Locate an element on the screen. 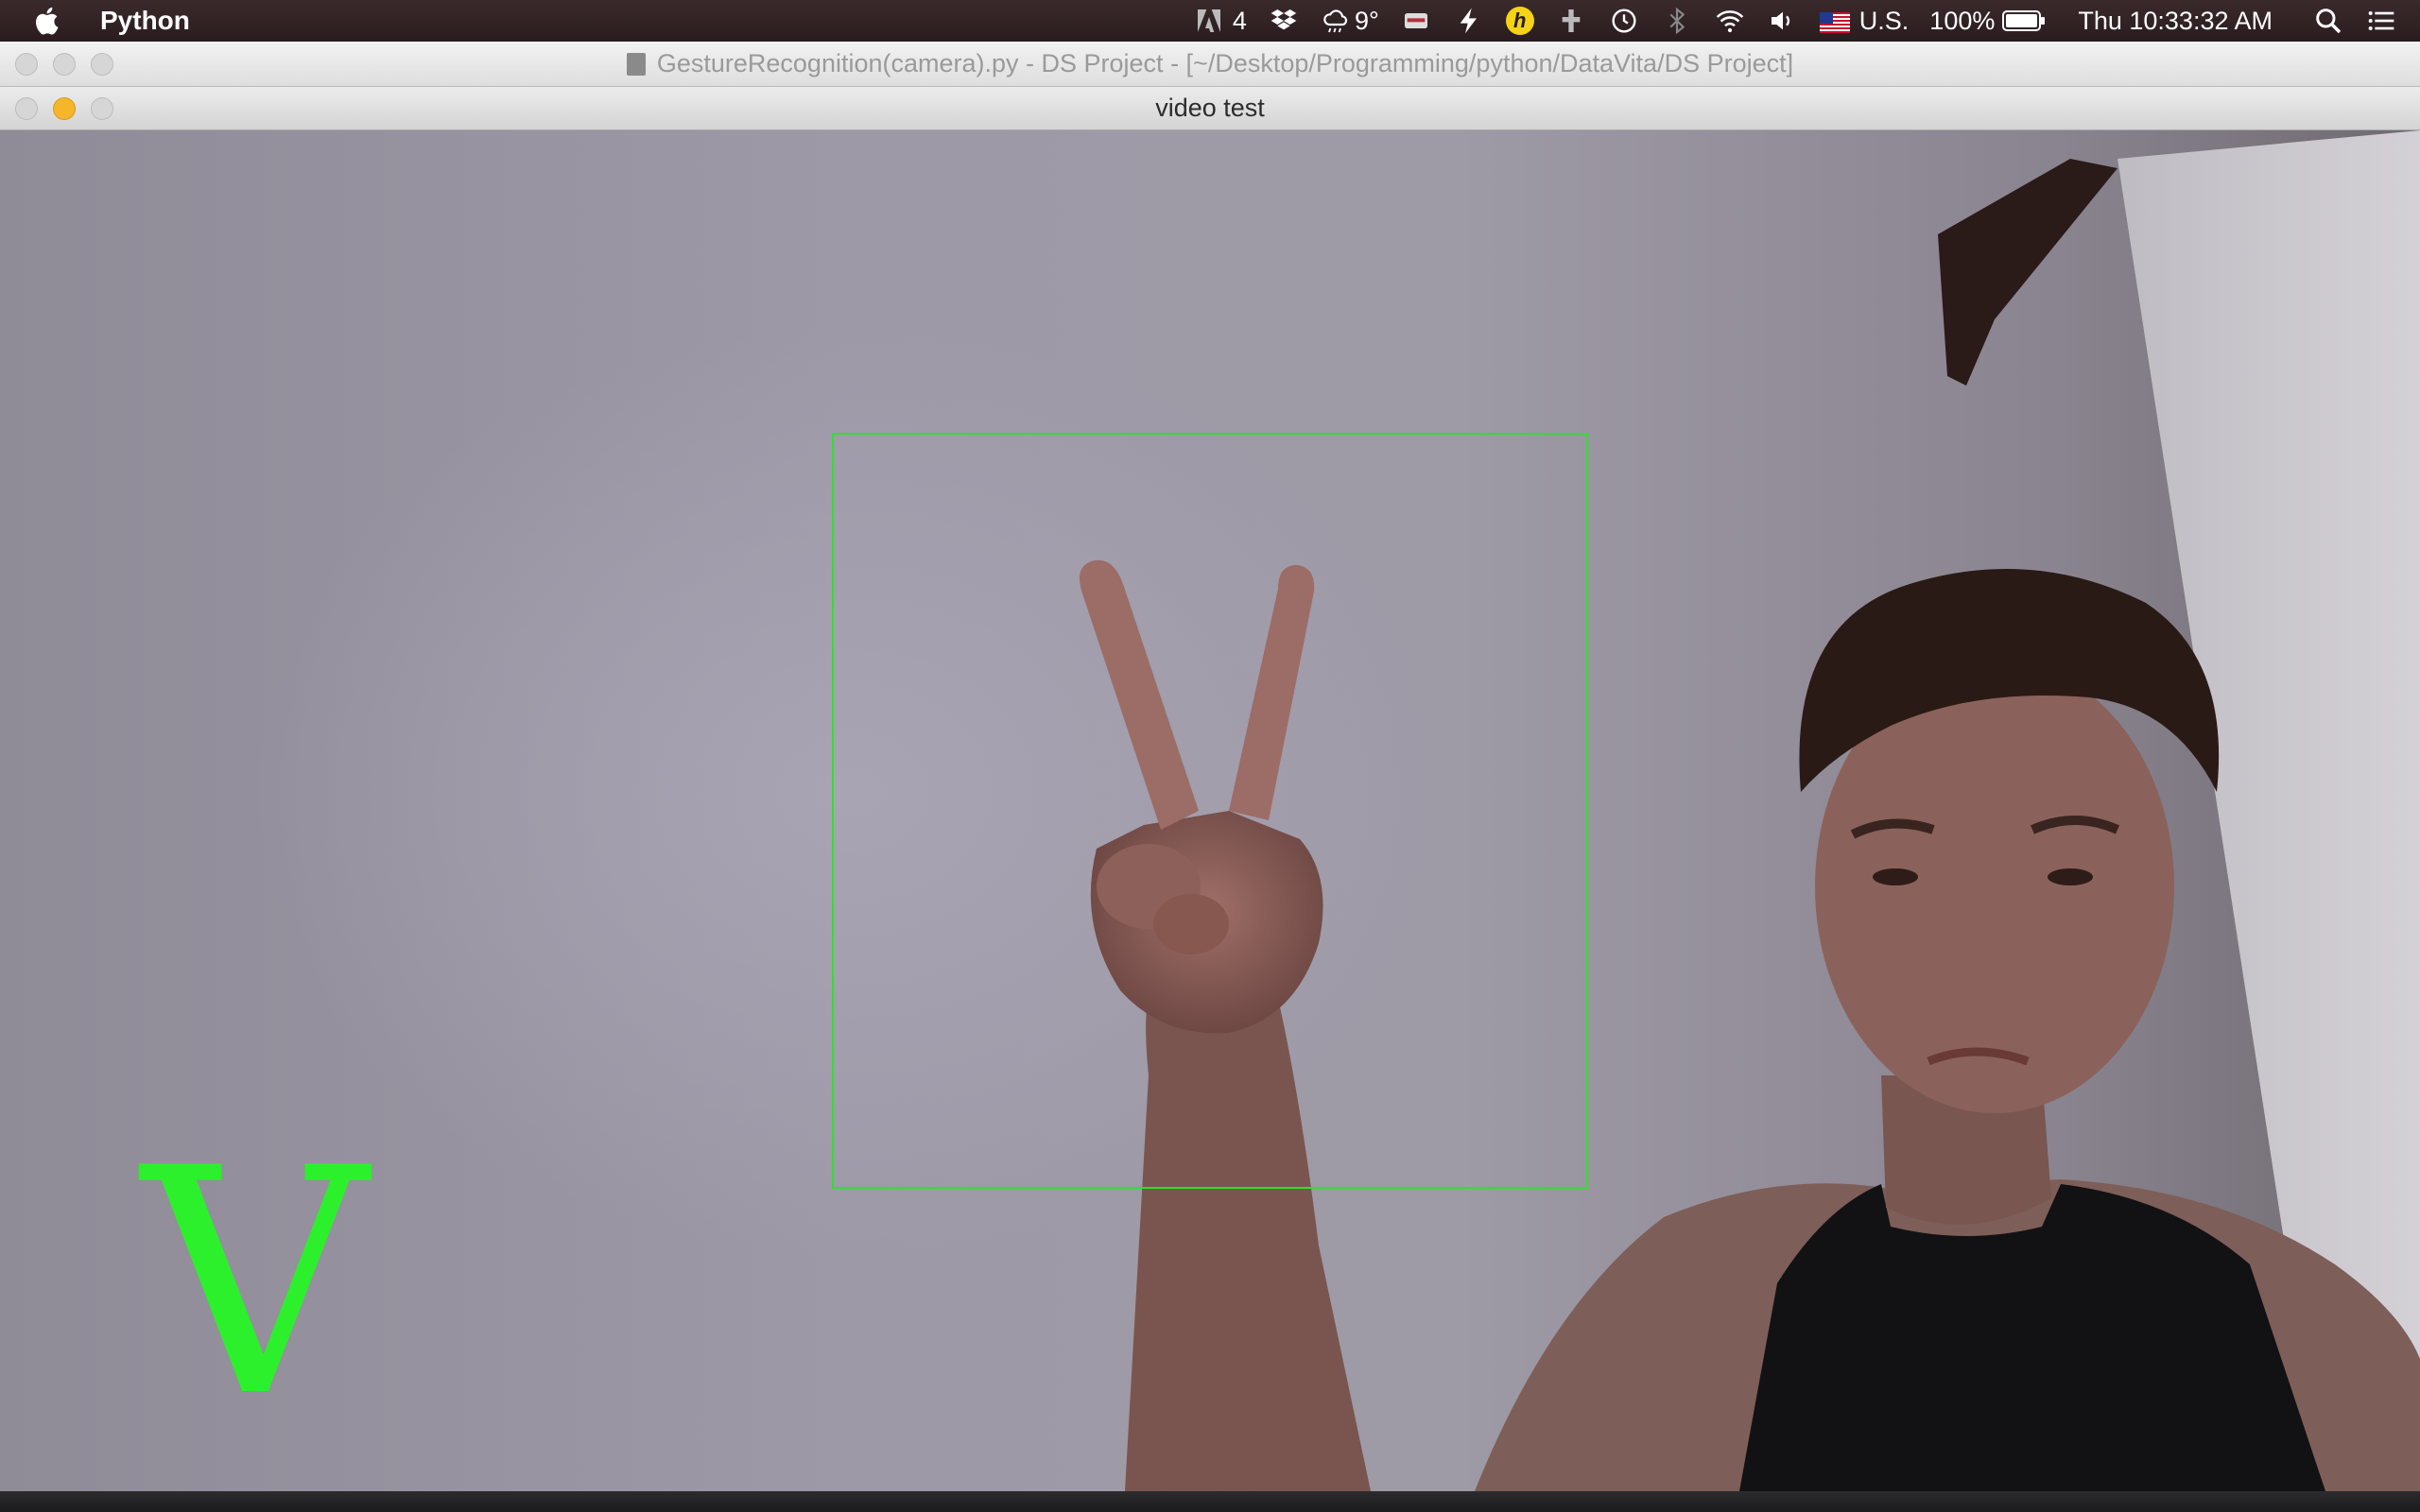 The image size is (2420, 1512). time-machine-icon is located at coordinates (1624, 21).